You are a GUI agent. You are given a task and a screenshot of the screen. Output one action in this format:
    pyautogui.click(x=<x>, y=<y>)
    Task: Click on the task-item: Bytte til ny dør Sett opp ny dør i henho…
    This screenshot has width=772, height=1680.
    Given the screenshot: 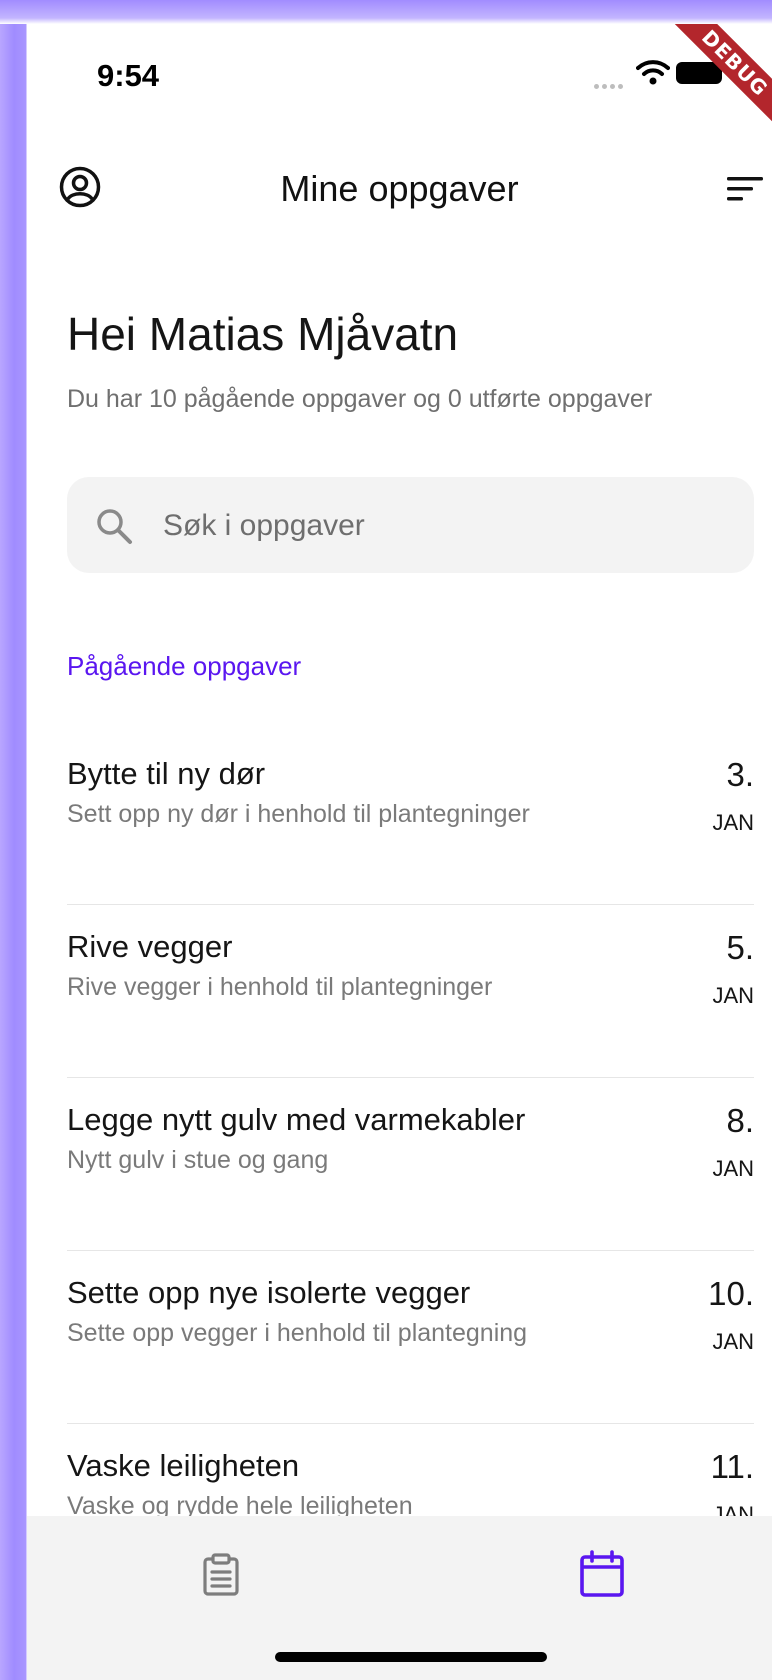 What is the action you would take?
    pyautogui.click(x=410, y=818)
    